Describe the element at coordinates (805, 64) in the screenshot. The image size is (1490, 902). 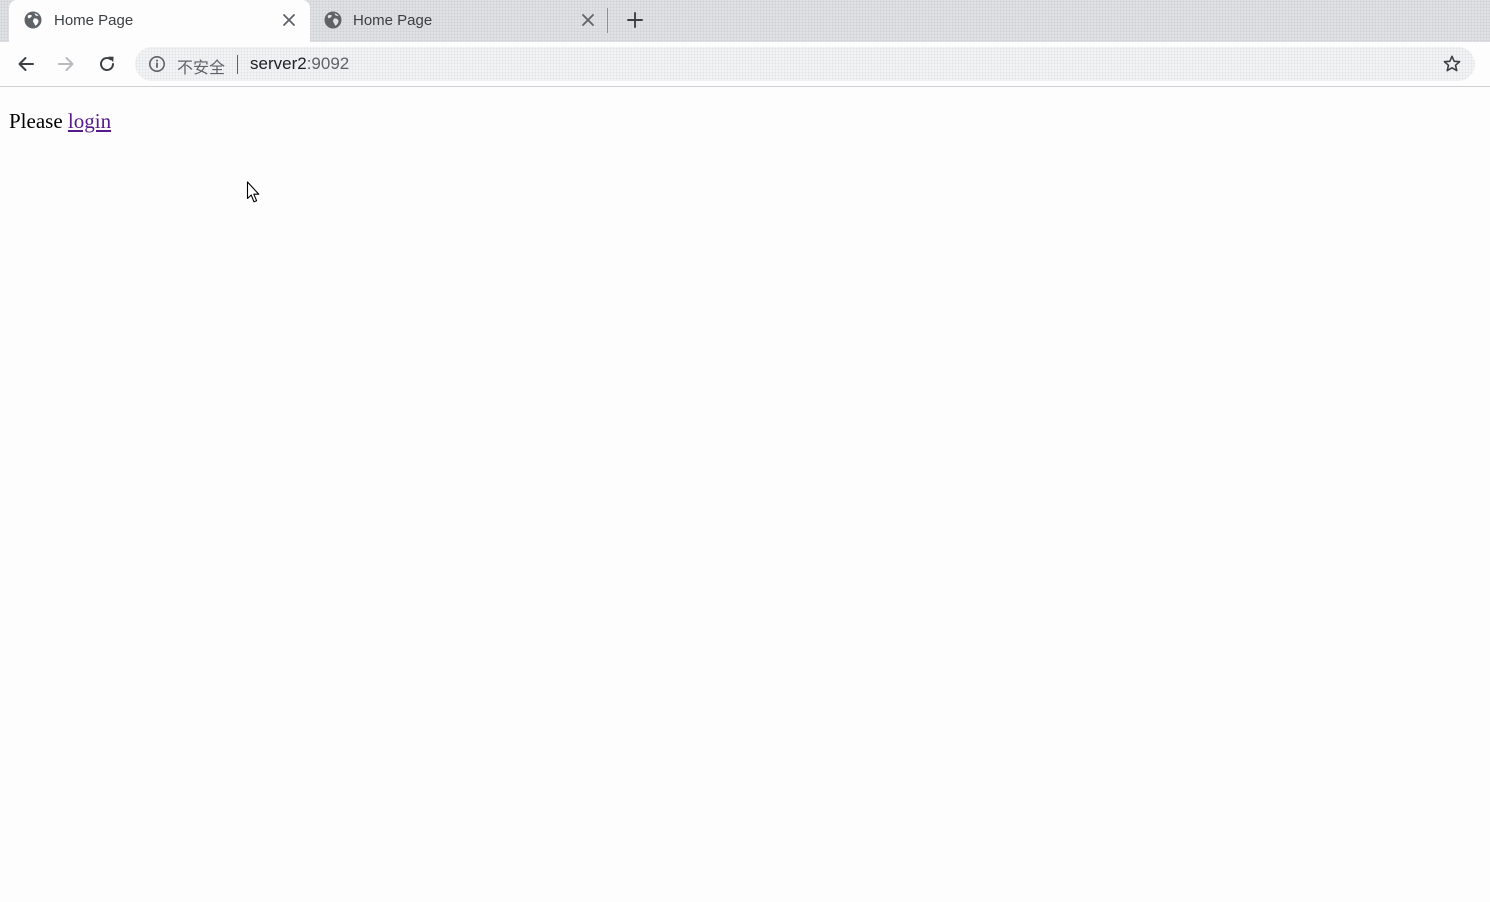
I see `address-bar: 不安全 server2:9092` at that location.